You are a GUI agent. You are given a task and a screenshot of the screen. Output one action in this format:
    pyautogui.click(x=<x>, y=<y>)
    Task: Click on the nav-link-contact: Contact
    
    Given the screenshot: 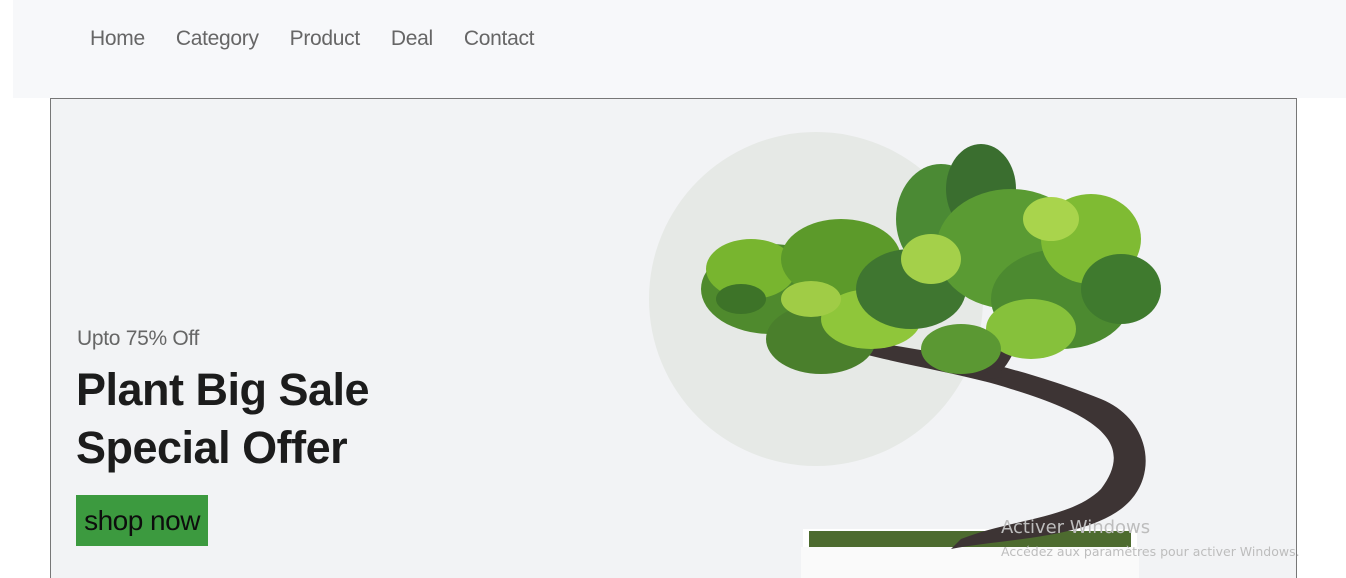 What is the action you would take?
    pyautogui.click(x=499, y=39)
    